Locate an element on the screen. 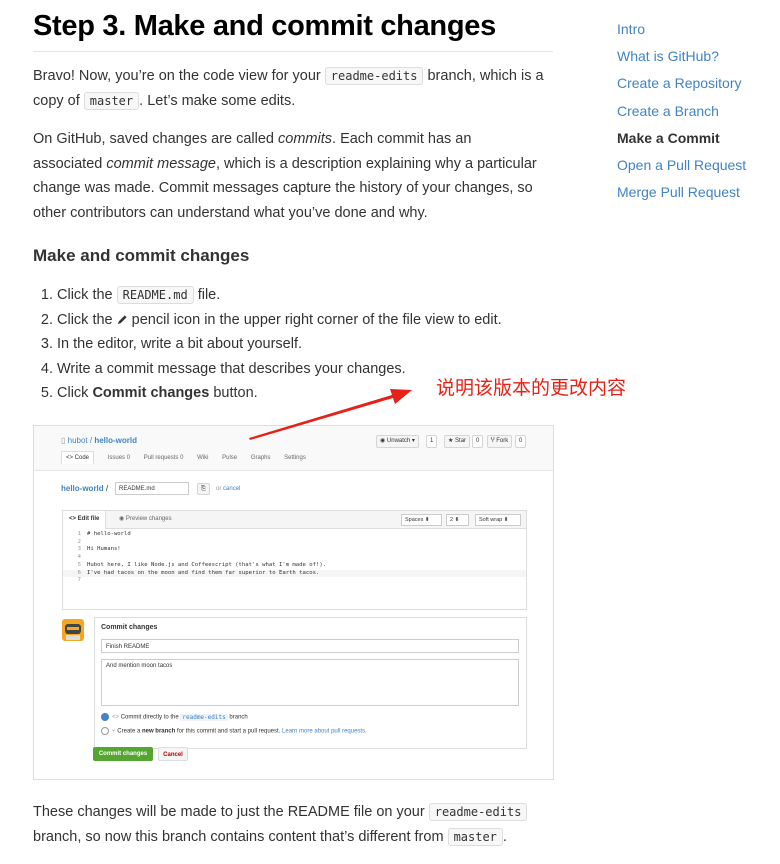 Image resolution: width=780 pixels, height=864 pixels. indent-mode-select: Spaces ⬍ is located at coordinates (421, 520).